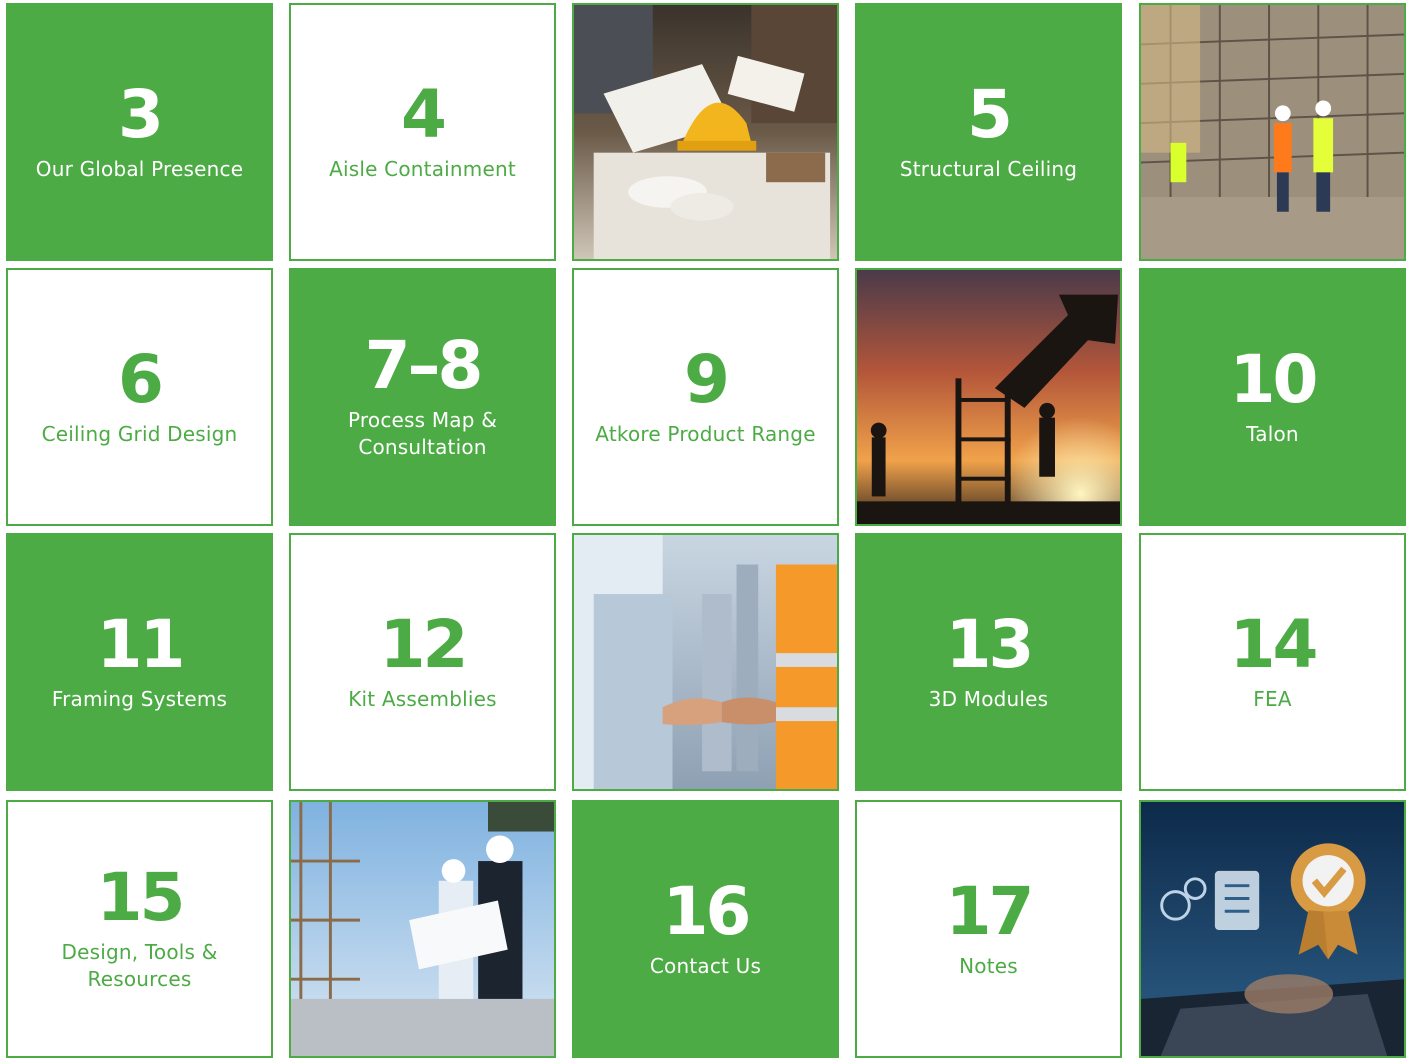  What do you see at coordinates (141, 379) in the screenshot?
I see `page-number: 6` at bounding box center [141, 379].